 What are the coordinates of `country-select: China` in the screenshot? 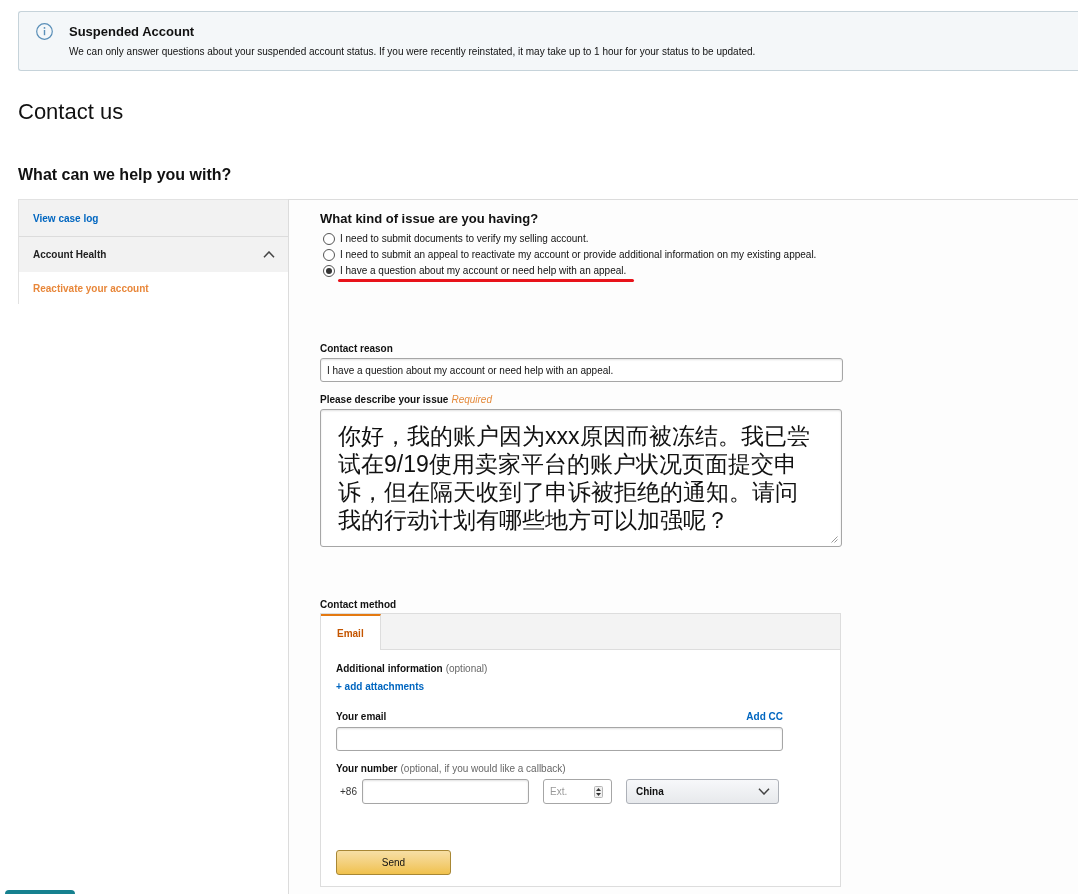 It's located at (702, 791).